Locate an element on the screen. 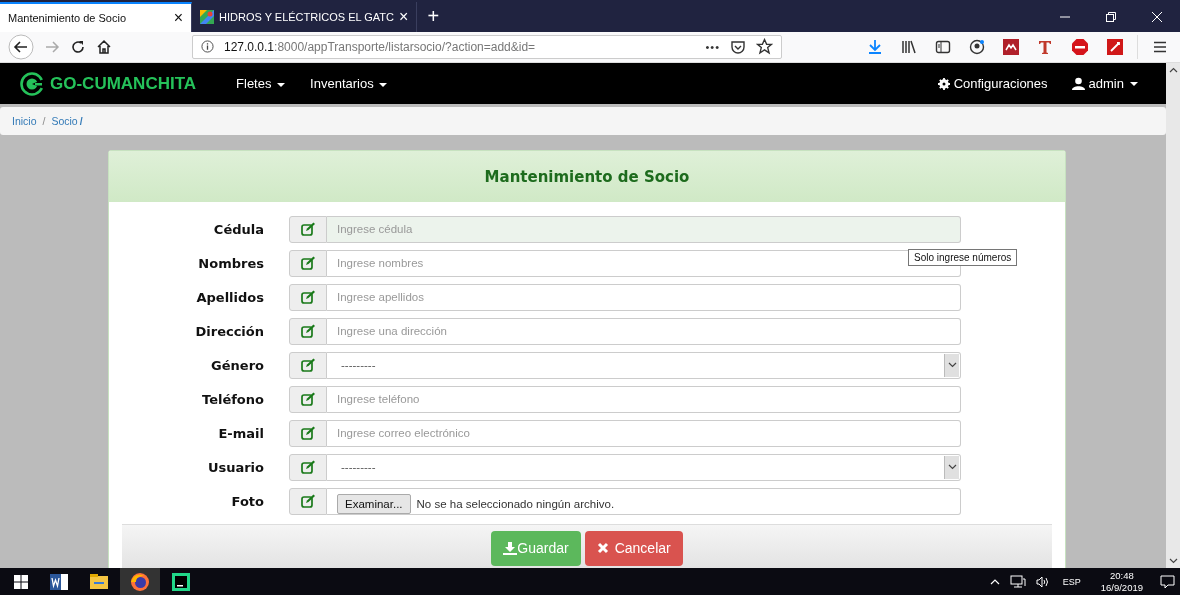  field-label: Foto is located at coordinates (247, 501).